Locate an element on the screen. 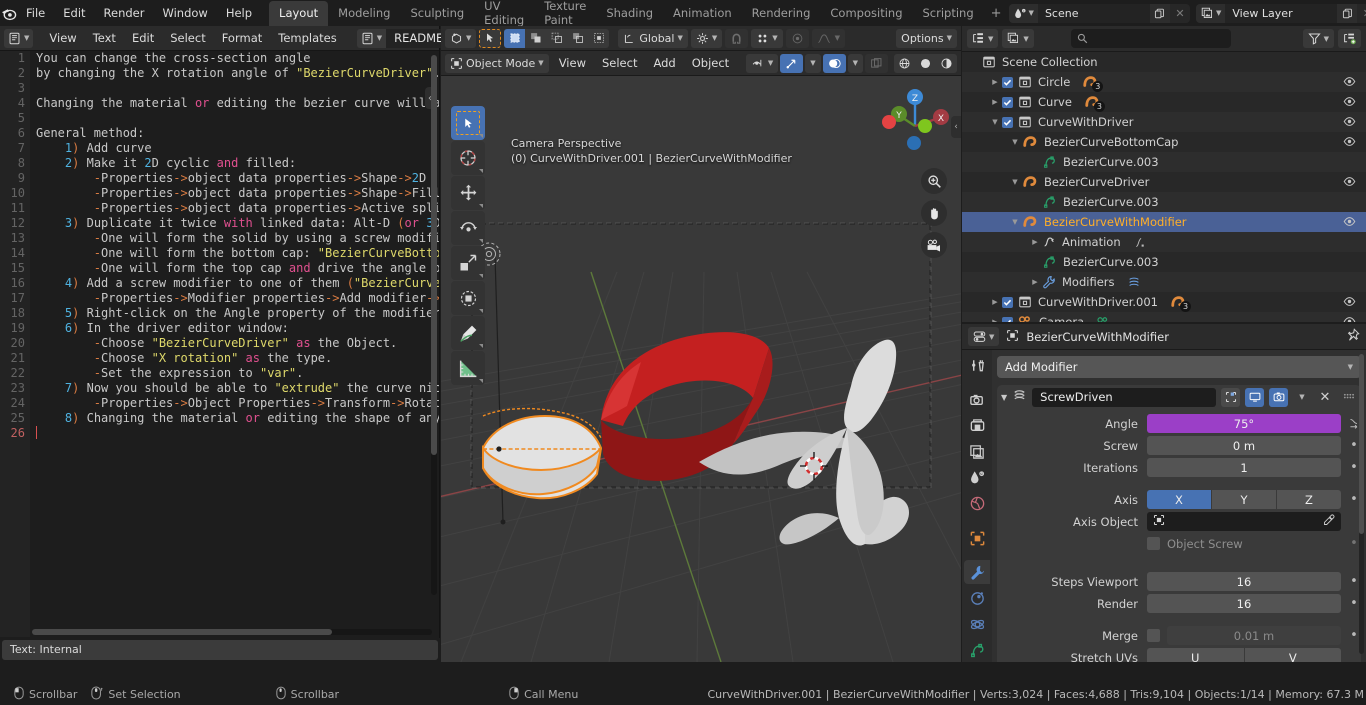 The width and height of the screenshot is (1366, 705). text-datablock-icon: ▼ is located at coordinates (371, 38).